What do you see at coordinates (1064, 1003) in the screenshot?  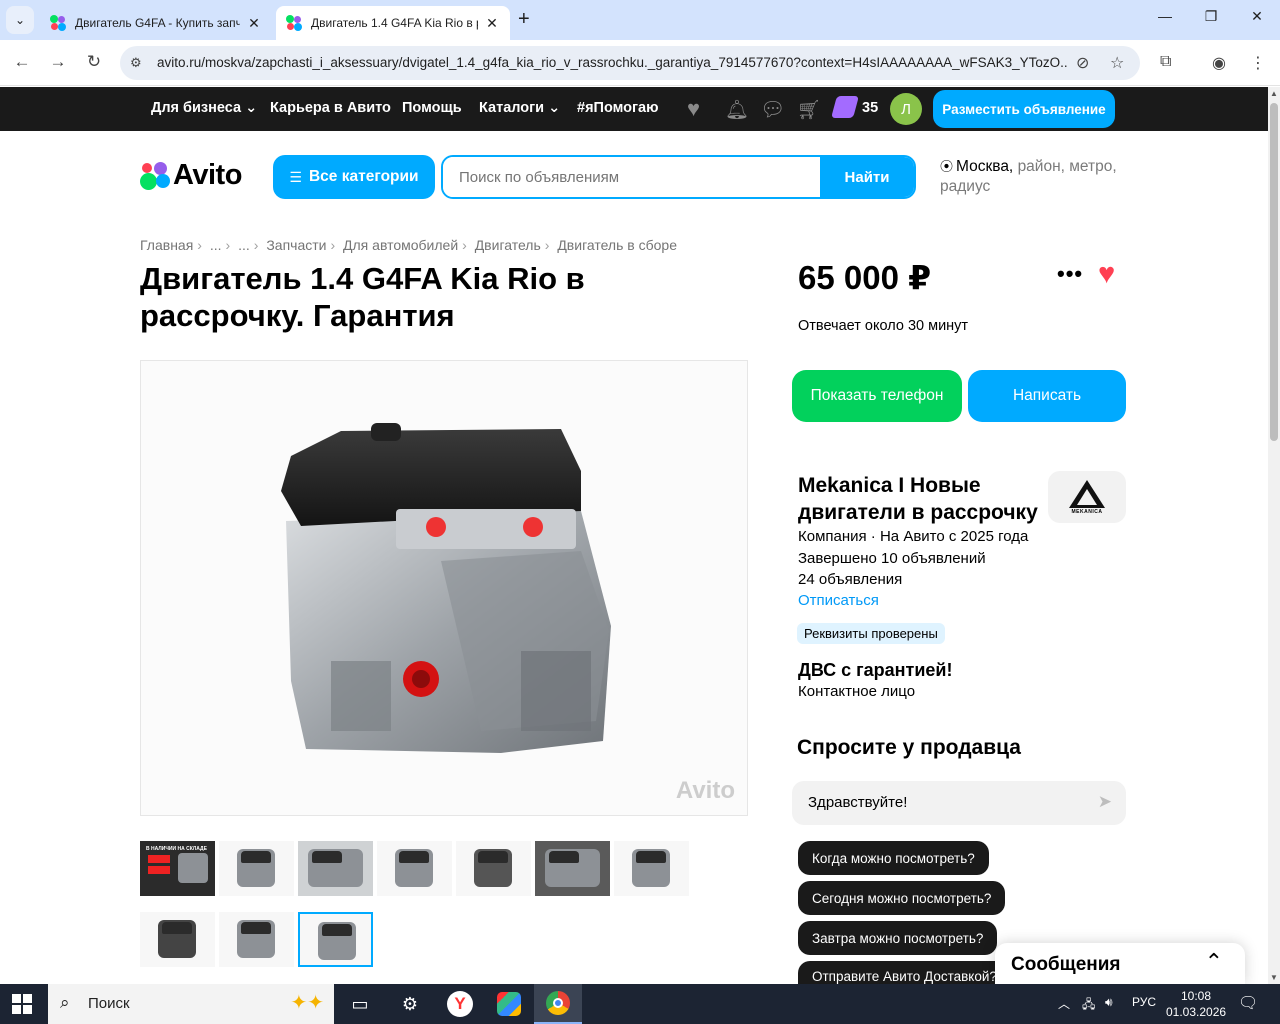 I see `tray-expand-icon: ︿` at bounding box center [1064, 1003].